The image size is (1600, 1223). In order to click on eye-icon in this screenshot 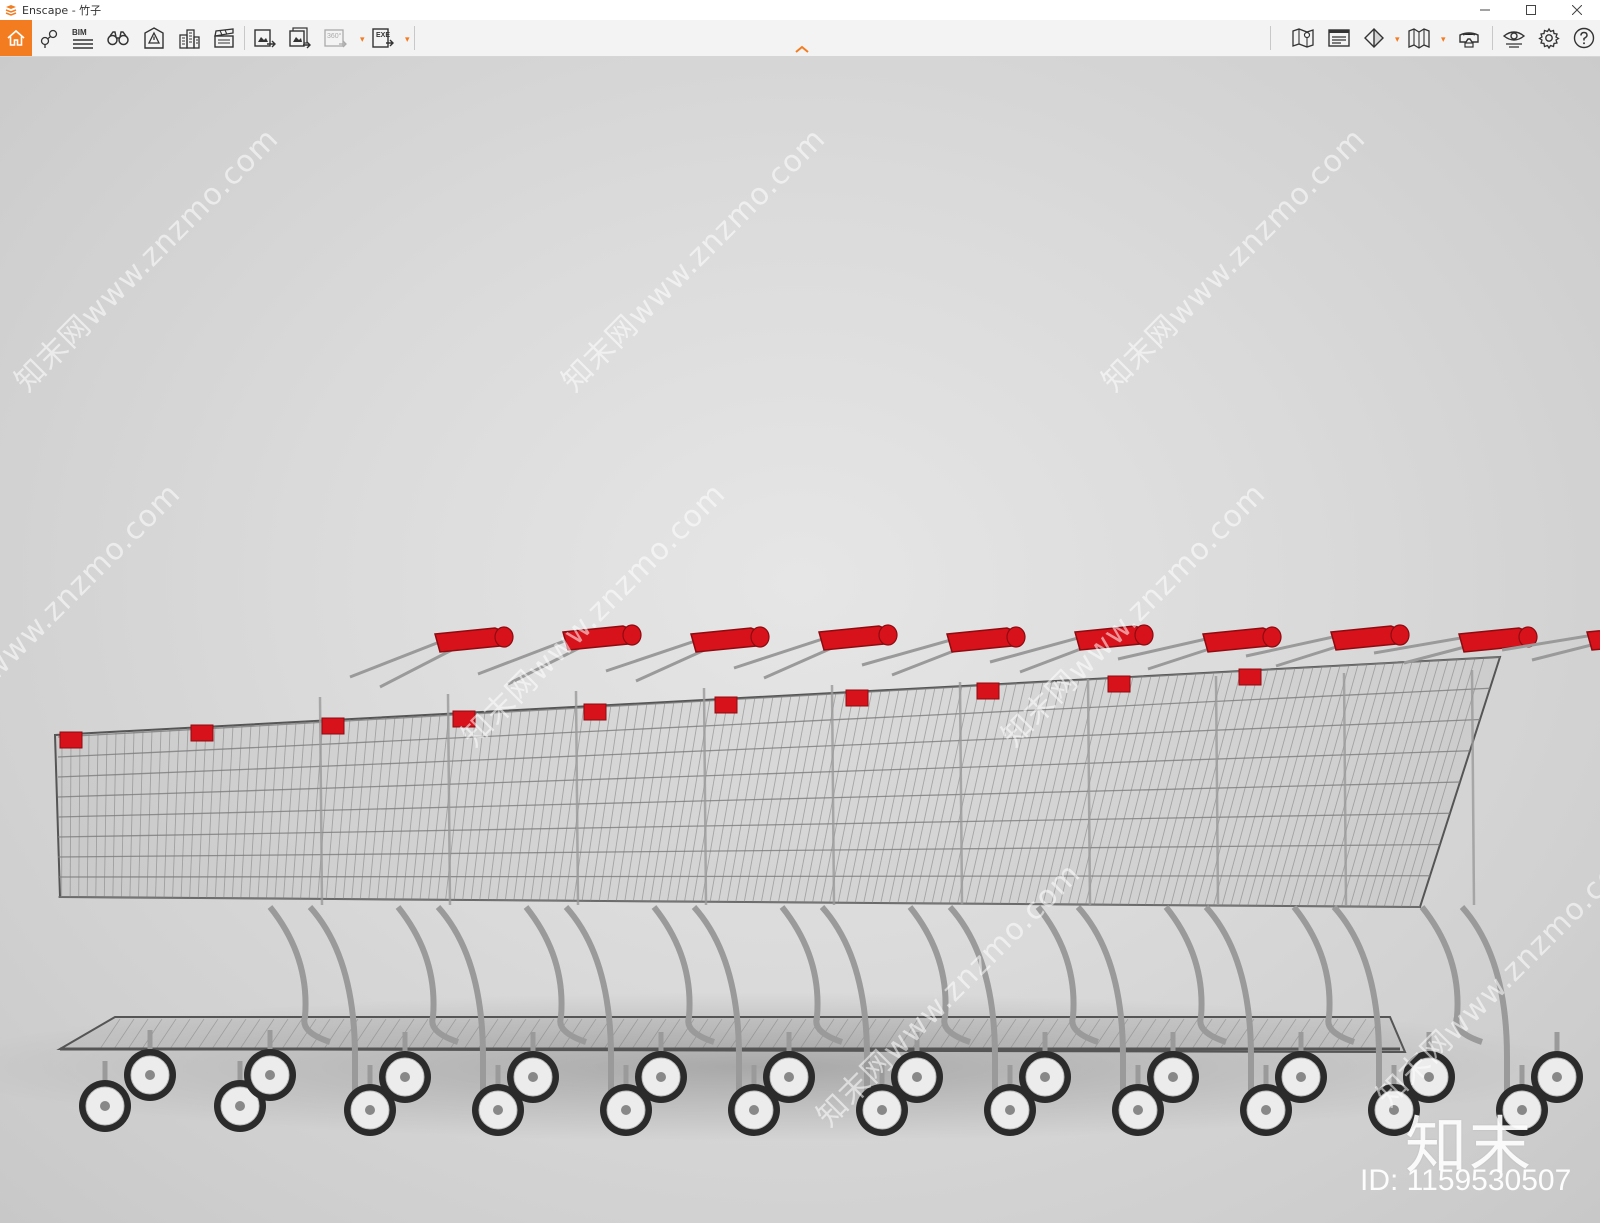, I will do `click(1514, 39)`.